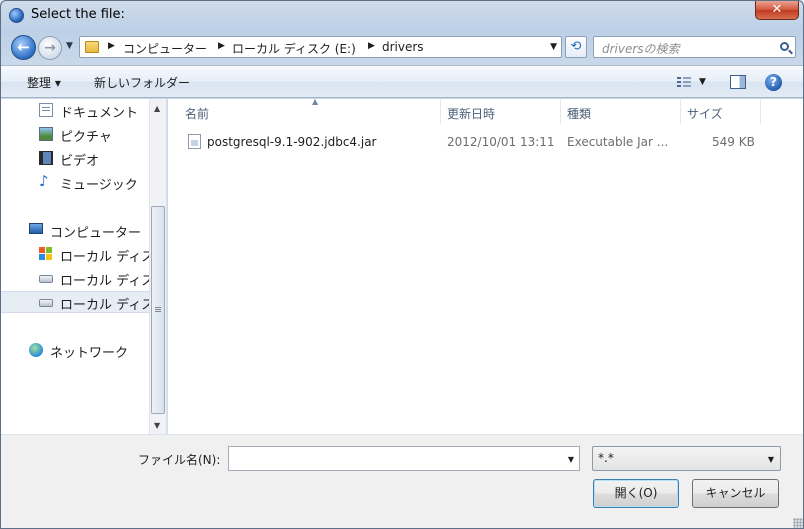 Image resolution: width=804 pixels, height=529 pixels. I want to click on search-icon, so click(784, 46).